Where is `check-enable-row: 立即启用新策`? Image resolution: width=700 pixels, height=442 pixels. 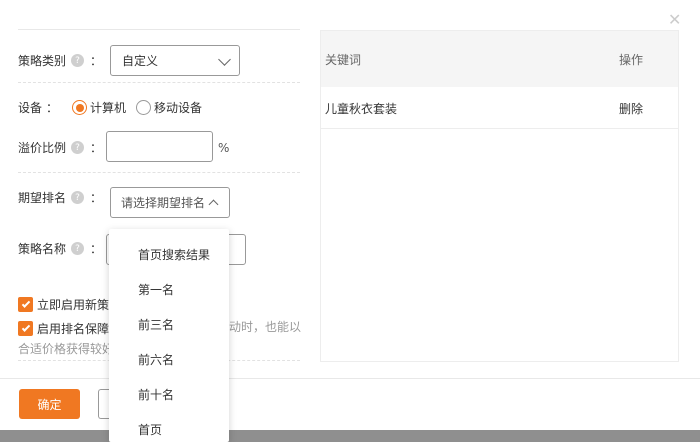 check-enable-row: 立即启用新策 is located at coordinates (63, 304).